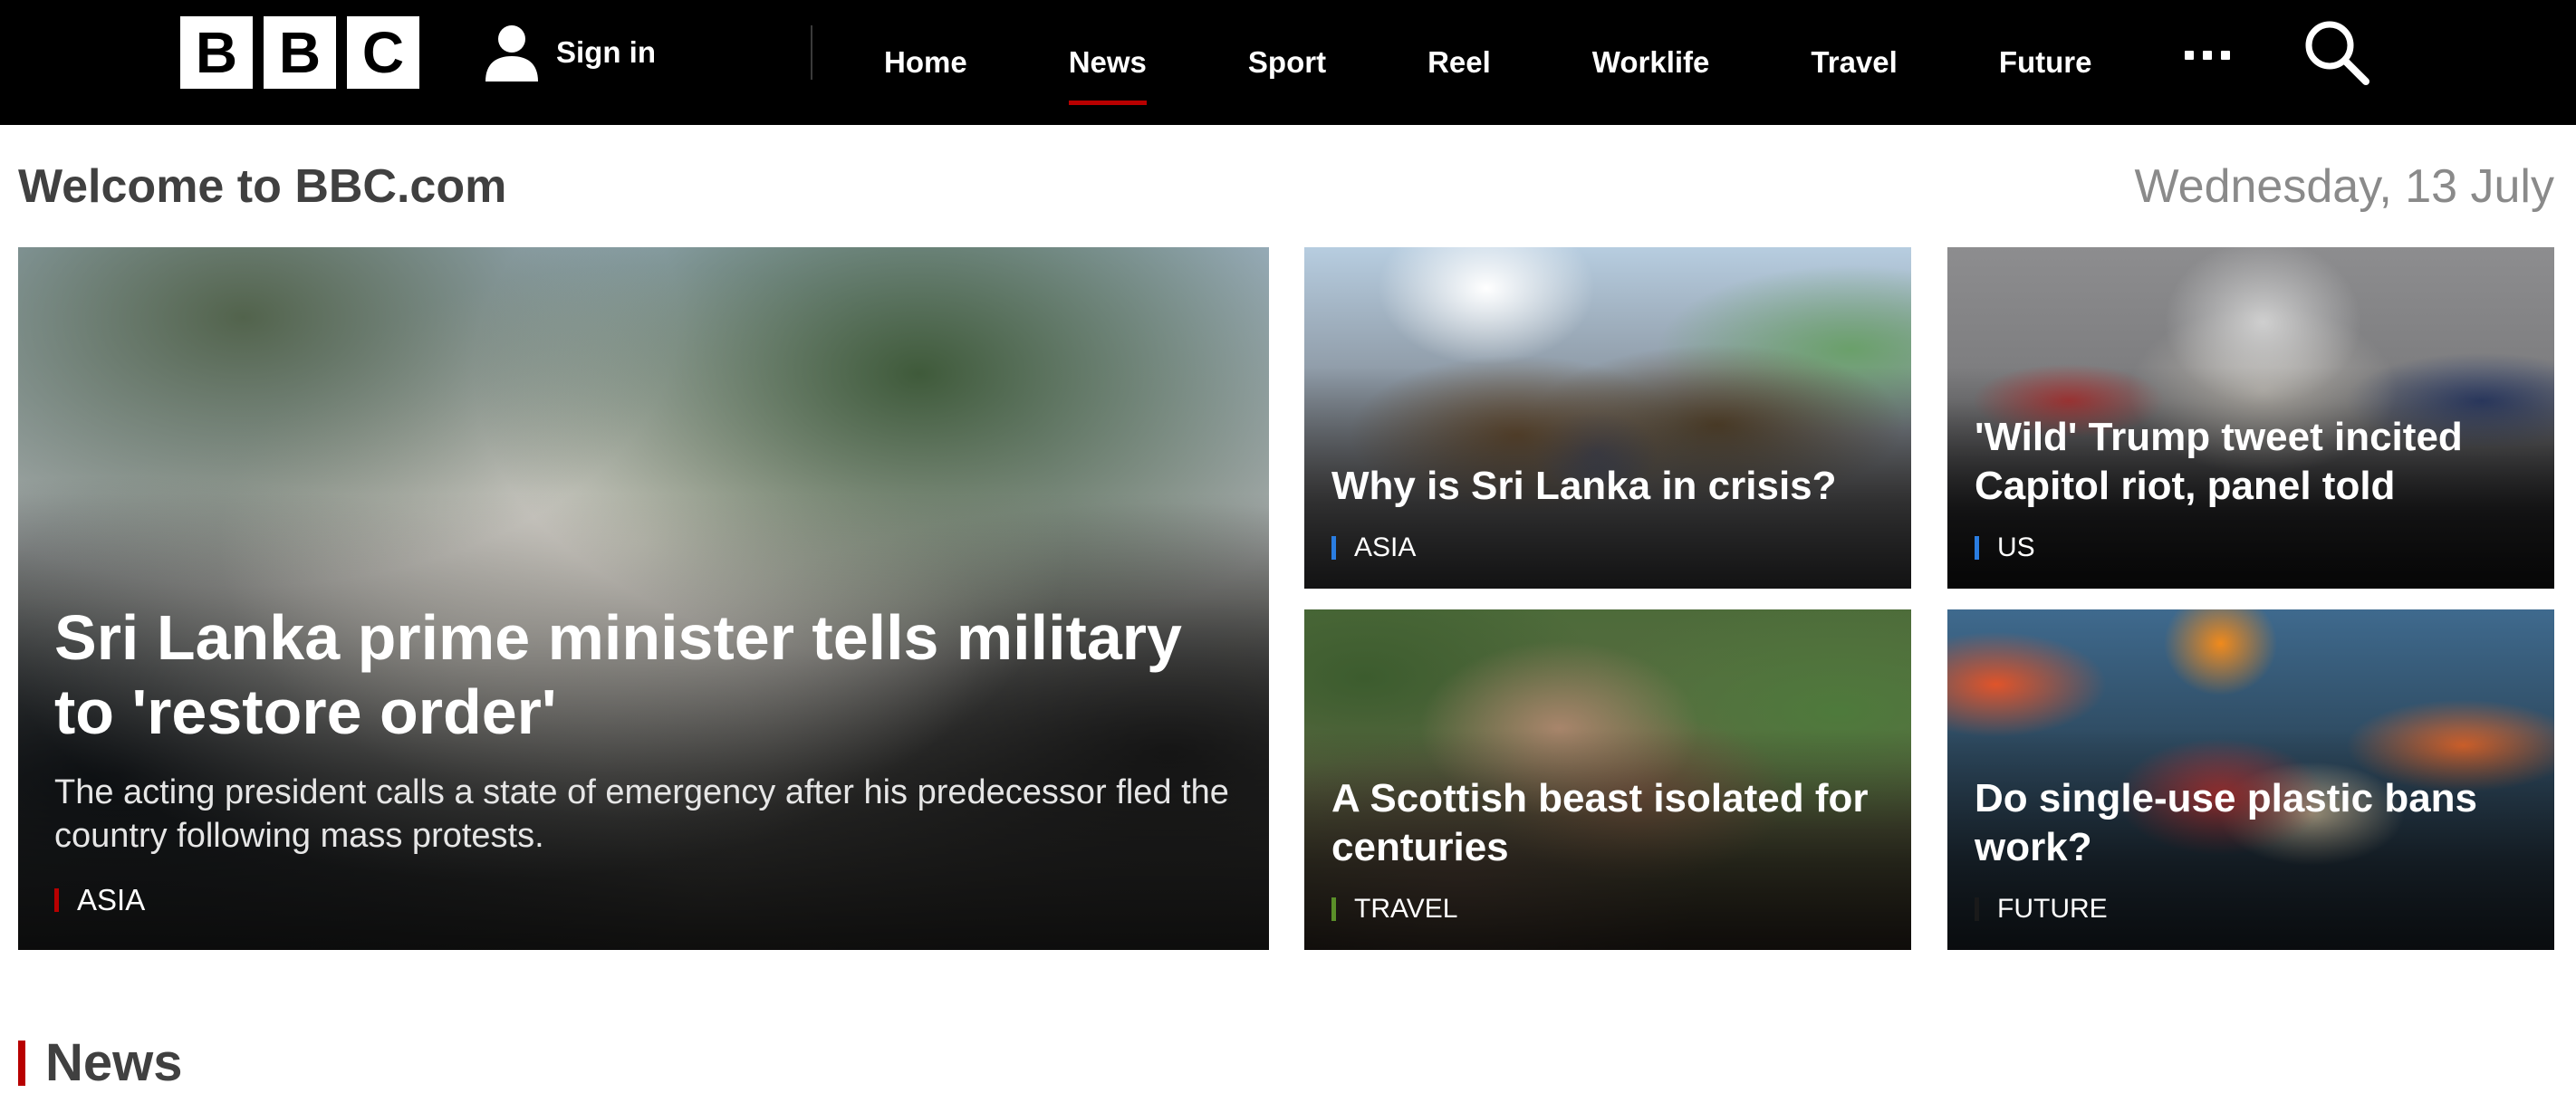 This screenshot has width=2576, height=1103. I want to click on tag-label: US, so click(2016, 547).